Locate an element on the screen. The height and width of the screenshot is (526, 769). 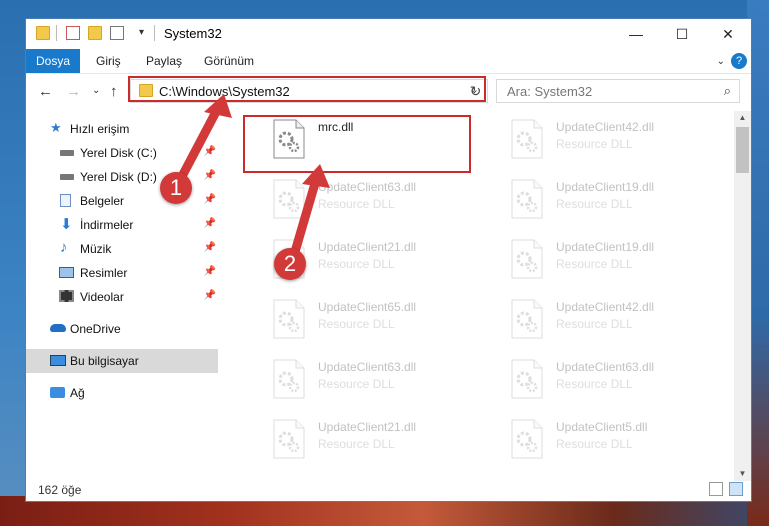
sidebar-item-label: Yerel Disk (D:) is located at coordinates (118, 177).